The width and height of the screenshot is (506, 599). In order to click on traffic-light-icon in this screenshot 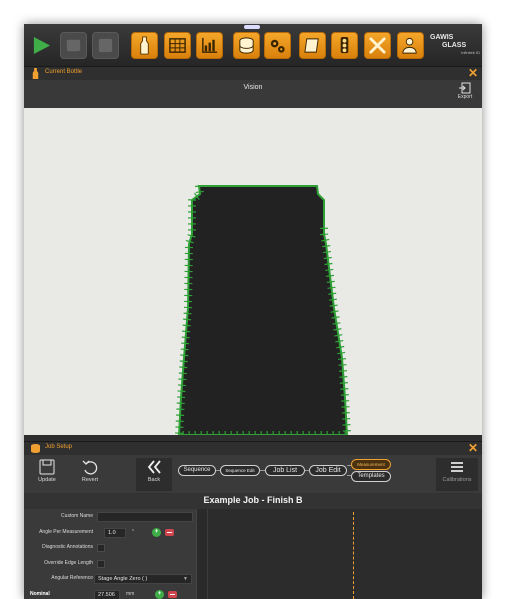, I will do `click(344, 45)`.